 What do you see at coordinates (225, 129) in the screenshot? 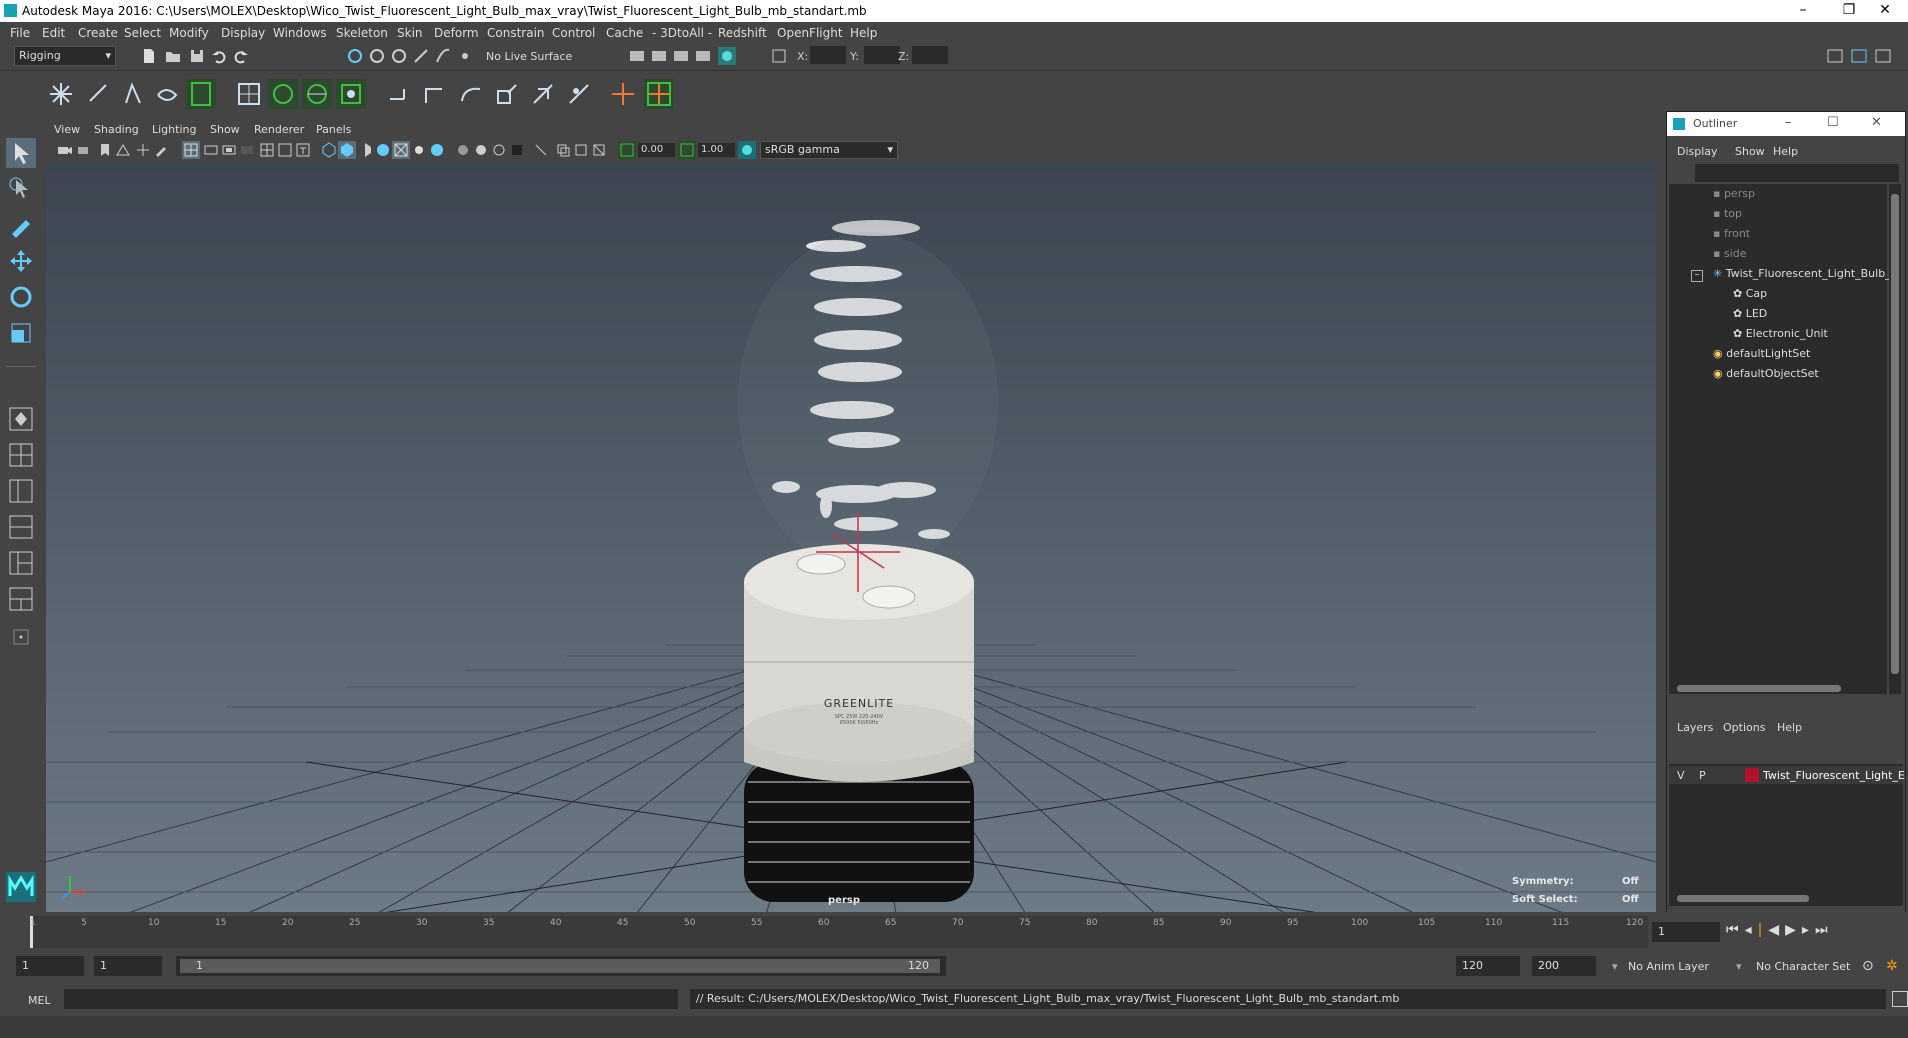
I see `vp-menu-show: Show` at bounding box center [225, 129].